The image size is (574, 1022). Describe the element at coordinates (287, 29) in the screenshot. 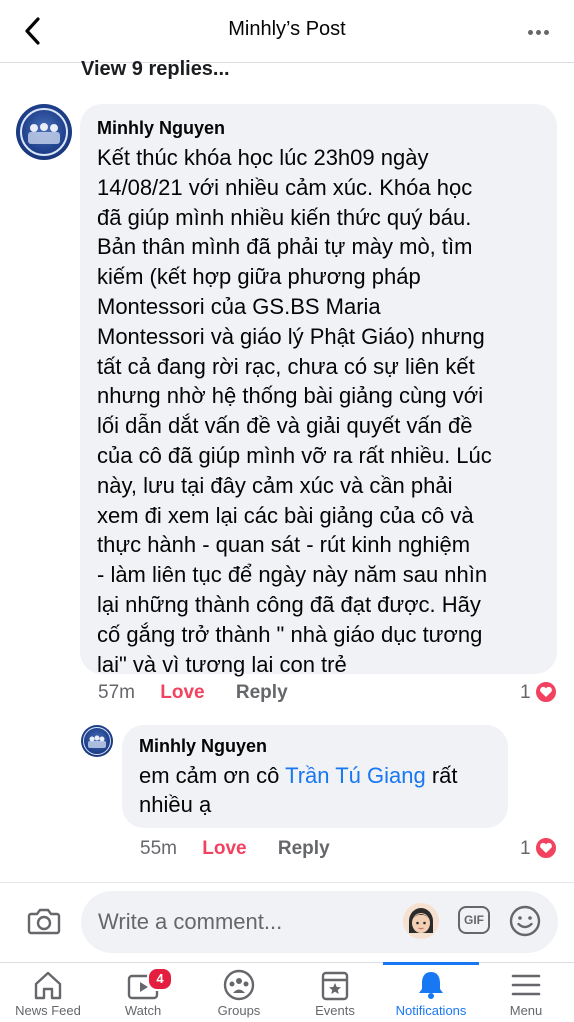

I see `page-title: Minhly’s Post` at that location.